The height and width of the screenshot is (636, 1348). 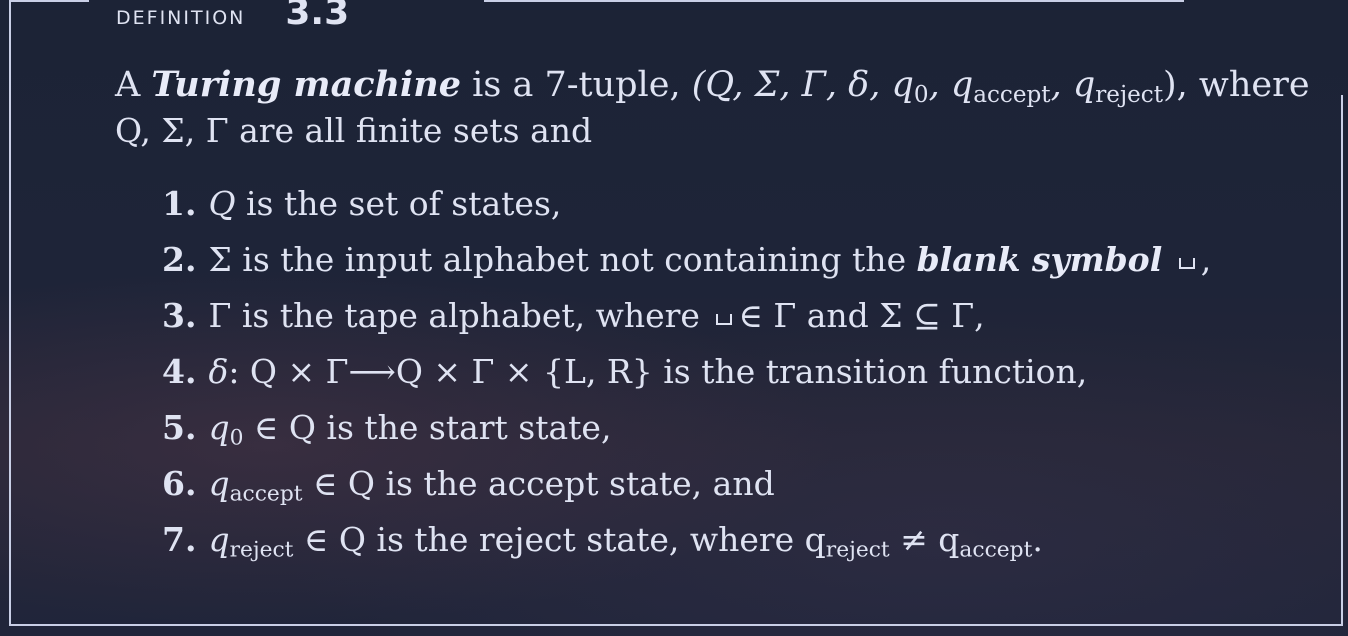 I want to click on item-number: 5., so click(x=179, y=427).